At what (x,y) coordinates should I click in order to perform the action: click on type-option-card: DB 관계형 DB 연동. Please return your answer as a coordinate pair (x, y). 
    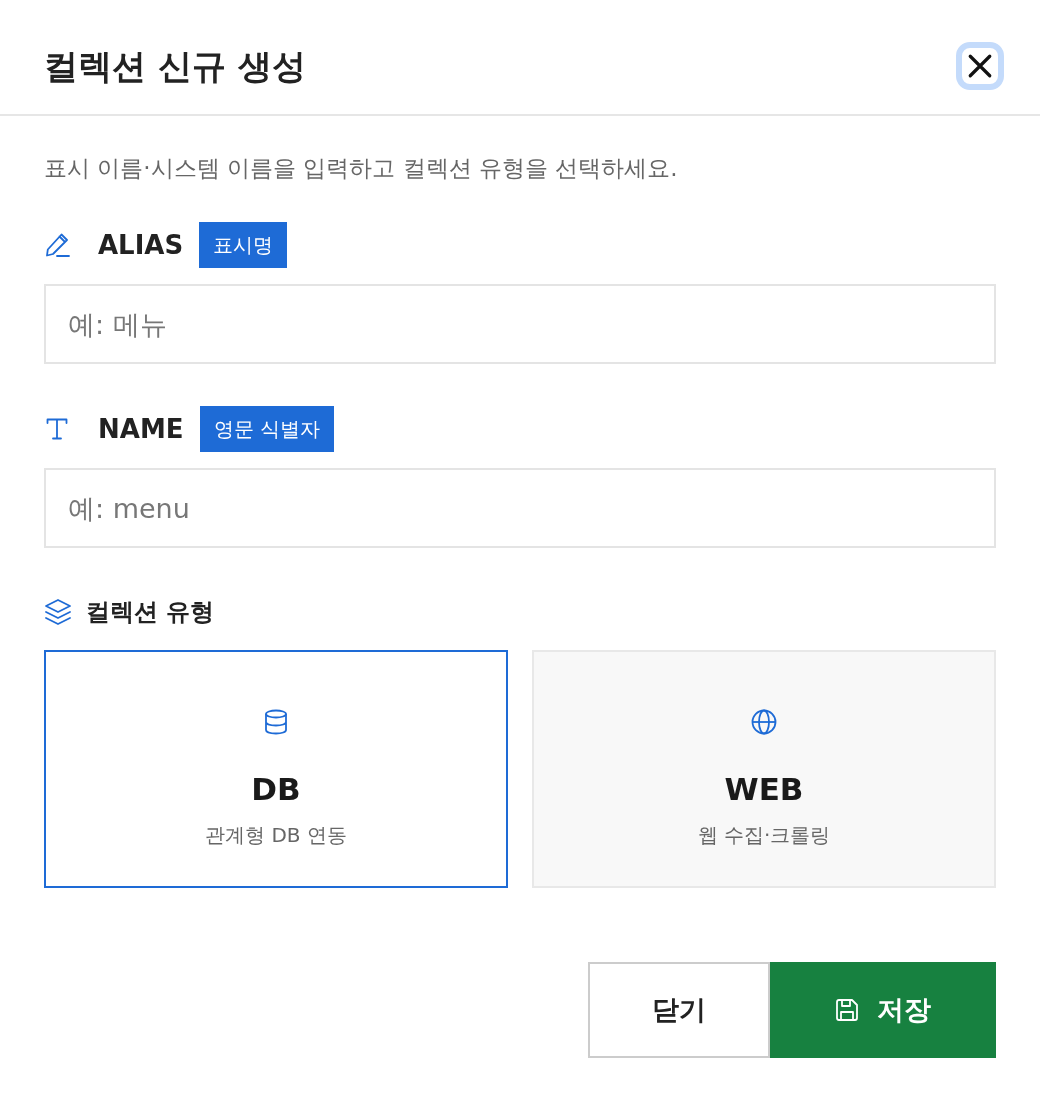
    Looking at the image, I should click on (276, 769).